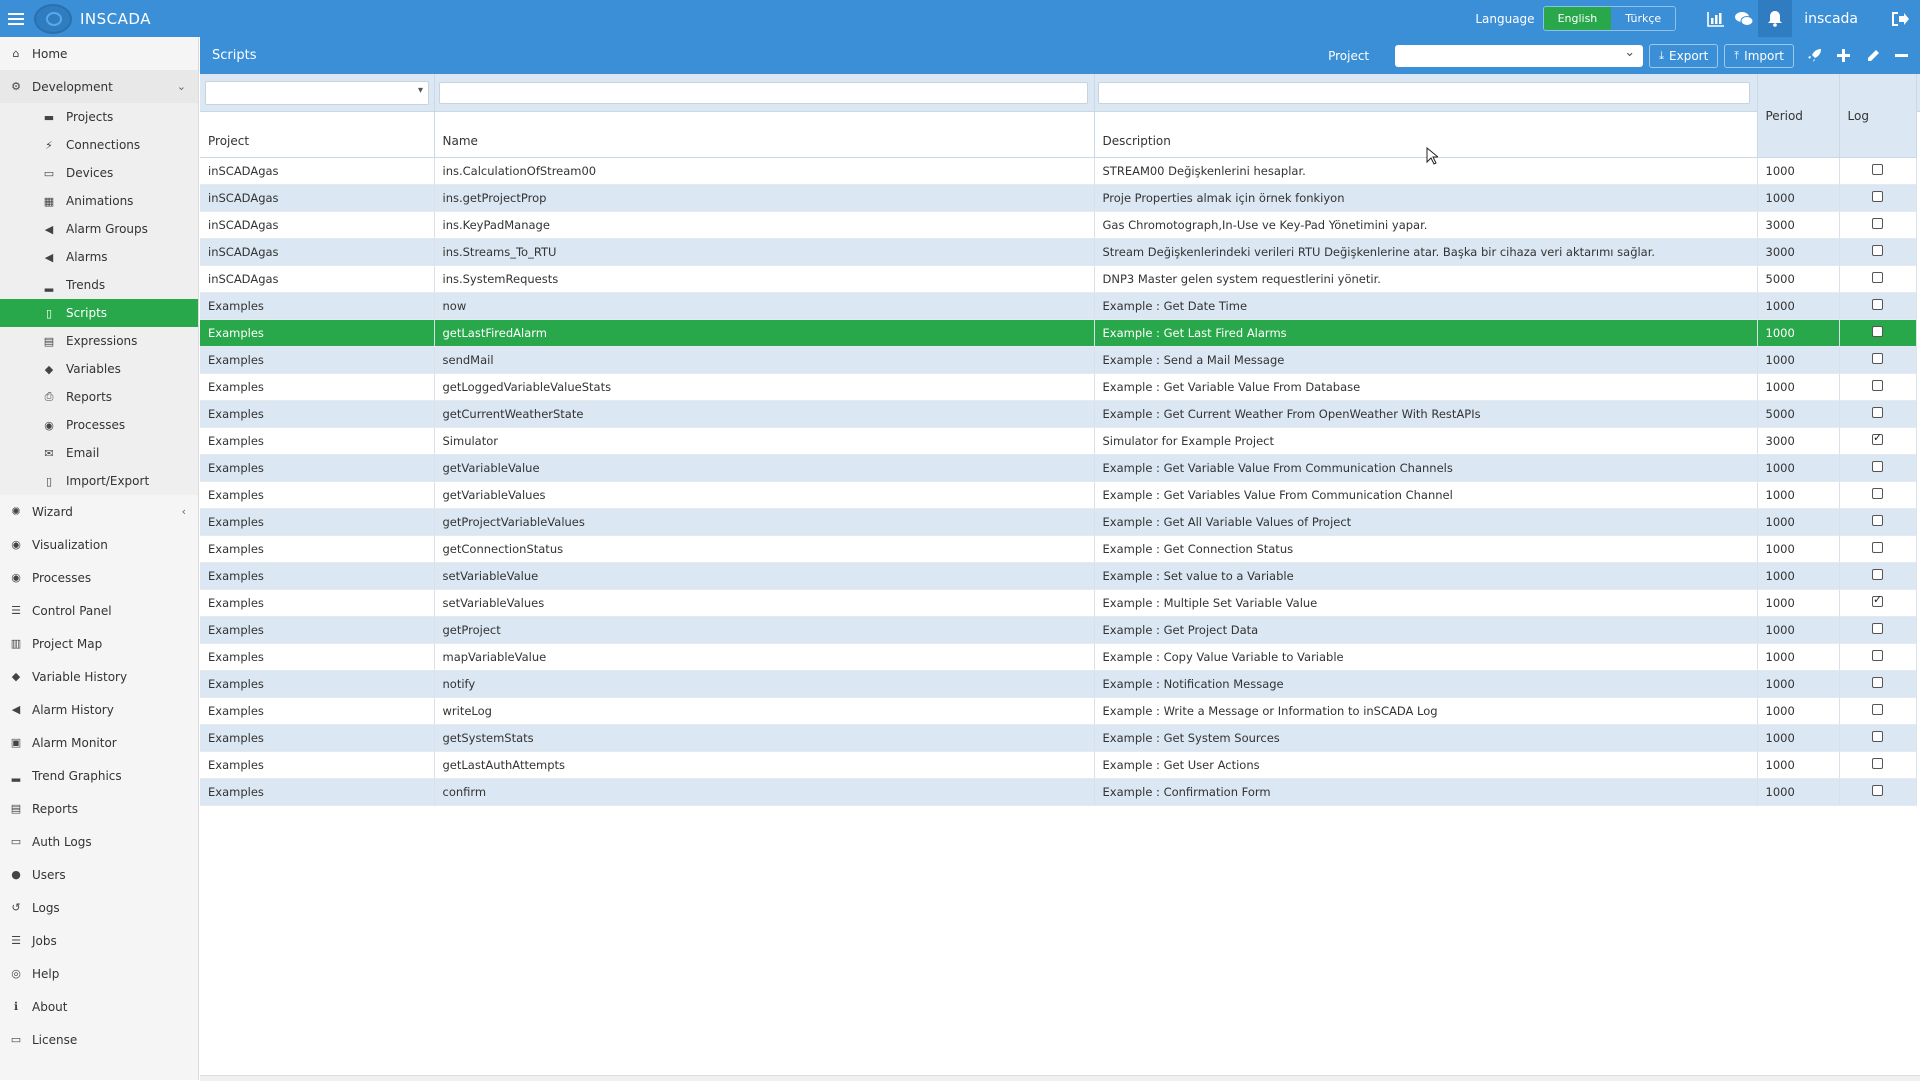 The height and width of the screenshot is (1081, 1920). I want to click on sidebar-item-jobs: ☰ Jobs, so click(99, 940).